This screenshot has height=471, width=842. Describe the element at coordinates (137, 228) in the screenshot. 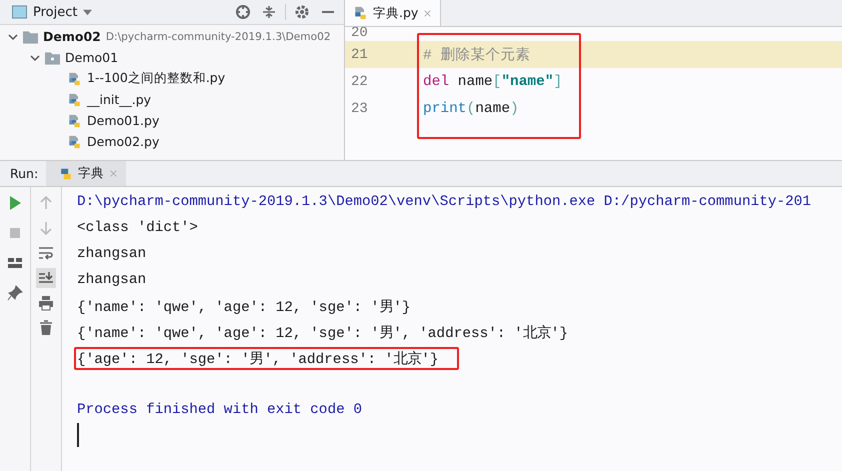

I see `console-line: <class 'dict'>` at that location.